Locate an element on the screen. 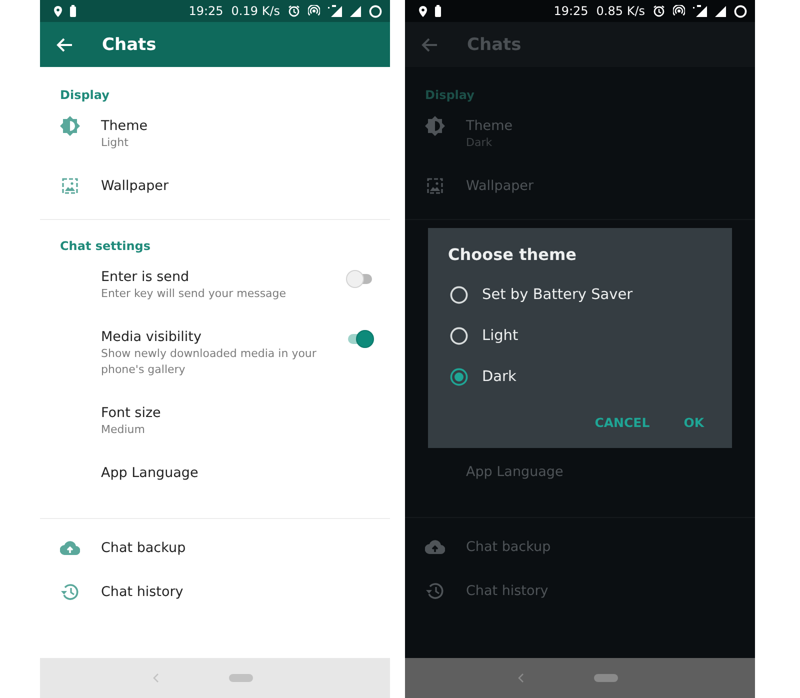  setting-description: Medium is located at coordinates (123, 430).